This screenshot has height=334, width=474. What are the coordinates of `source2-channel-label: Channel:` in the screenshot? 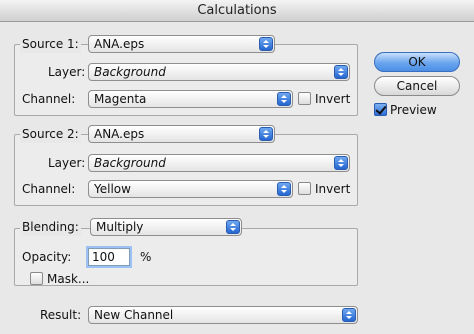 It's located at (49, 189).